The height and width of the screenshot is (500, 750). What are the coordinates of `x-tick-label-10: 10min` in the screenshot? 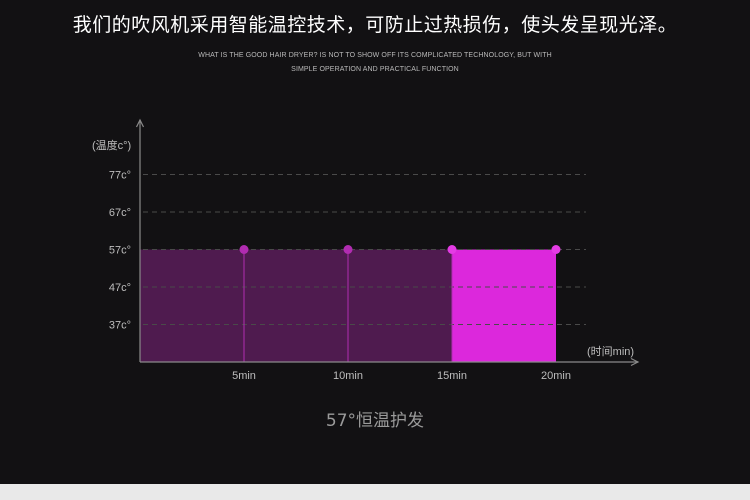 It's located at (348, 376).